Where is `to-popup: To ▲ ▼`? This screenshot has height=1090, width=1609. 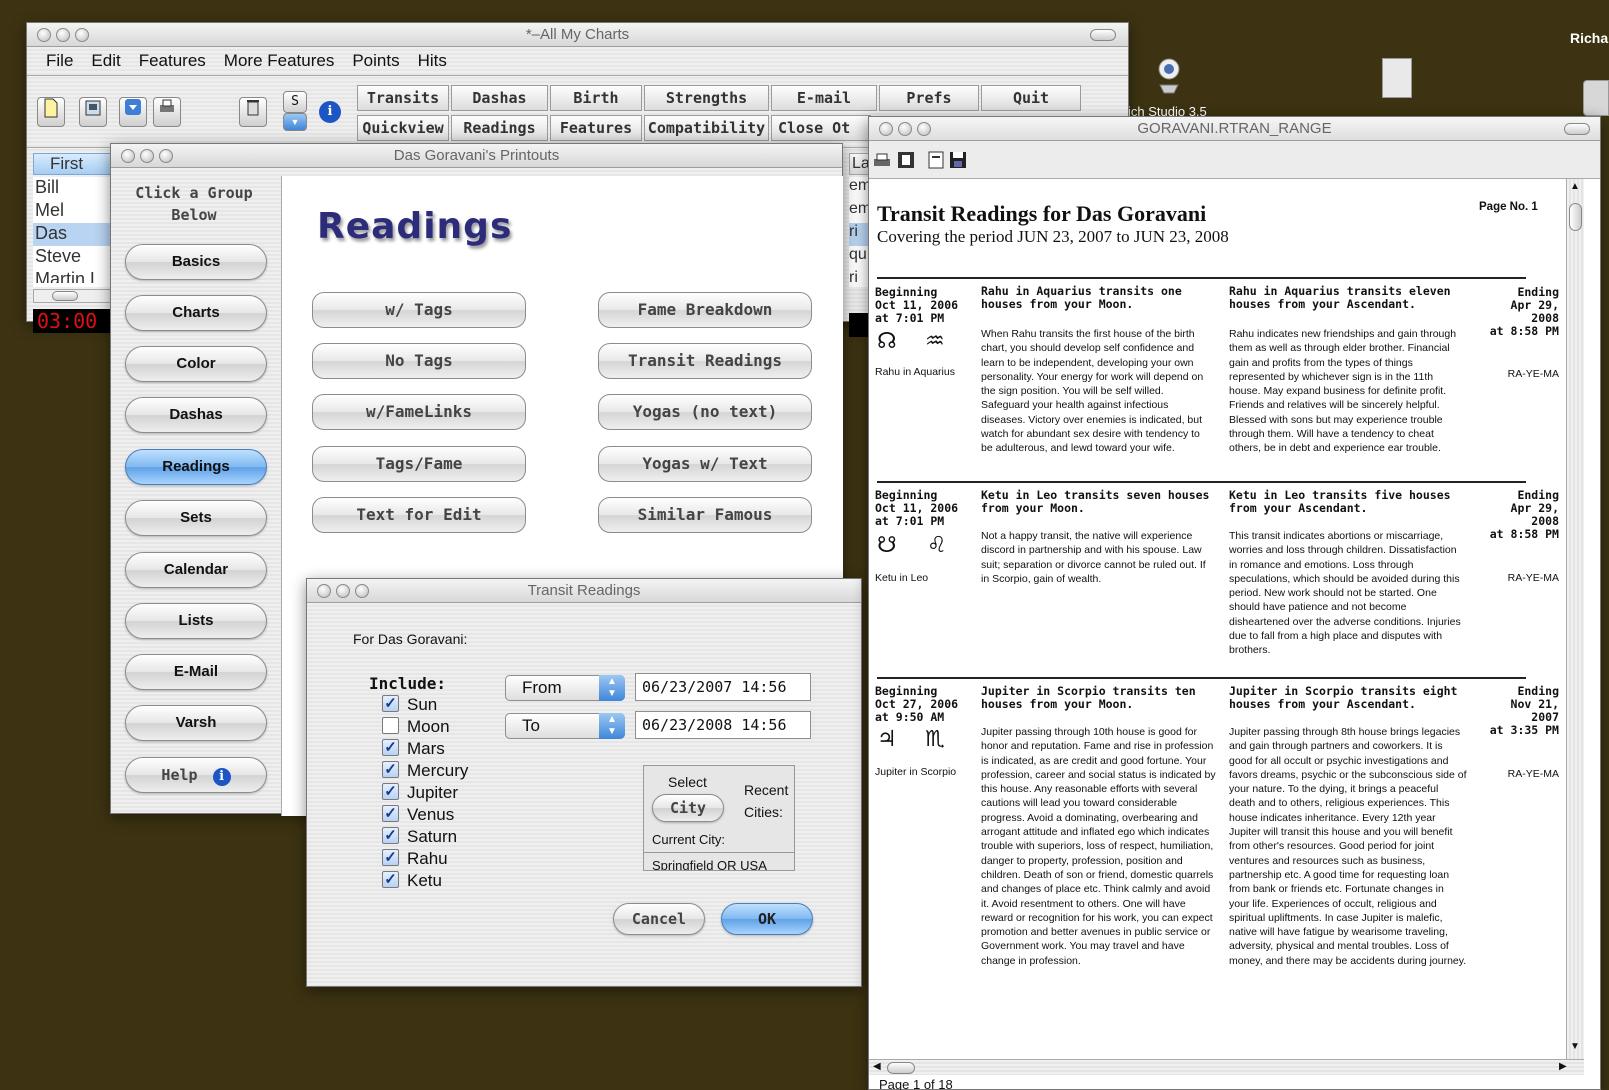
to-popup: To ▲ ▼ is located at coordinates (565, 726).